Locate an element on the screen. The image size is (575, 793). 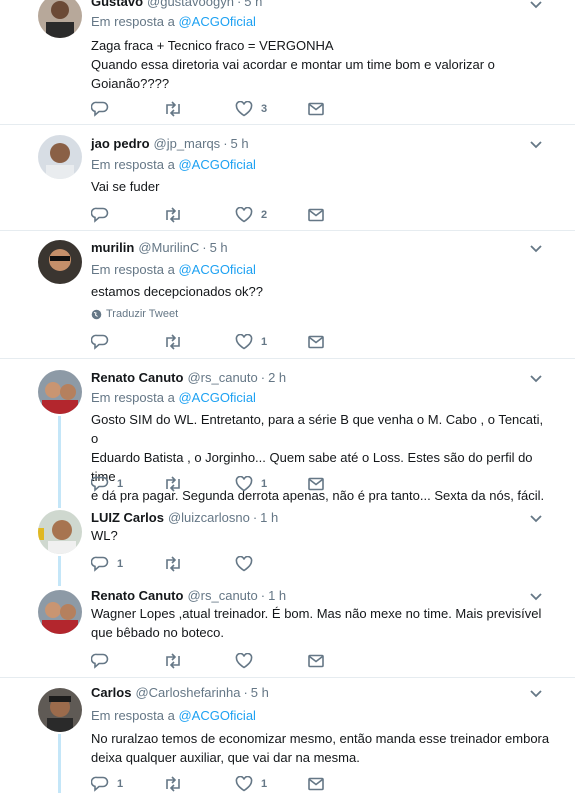
author-name: Carlos is located at coordinates (111, 692).